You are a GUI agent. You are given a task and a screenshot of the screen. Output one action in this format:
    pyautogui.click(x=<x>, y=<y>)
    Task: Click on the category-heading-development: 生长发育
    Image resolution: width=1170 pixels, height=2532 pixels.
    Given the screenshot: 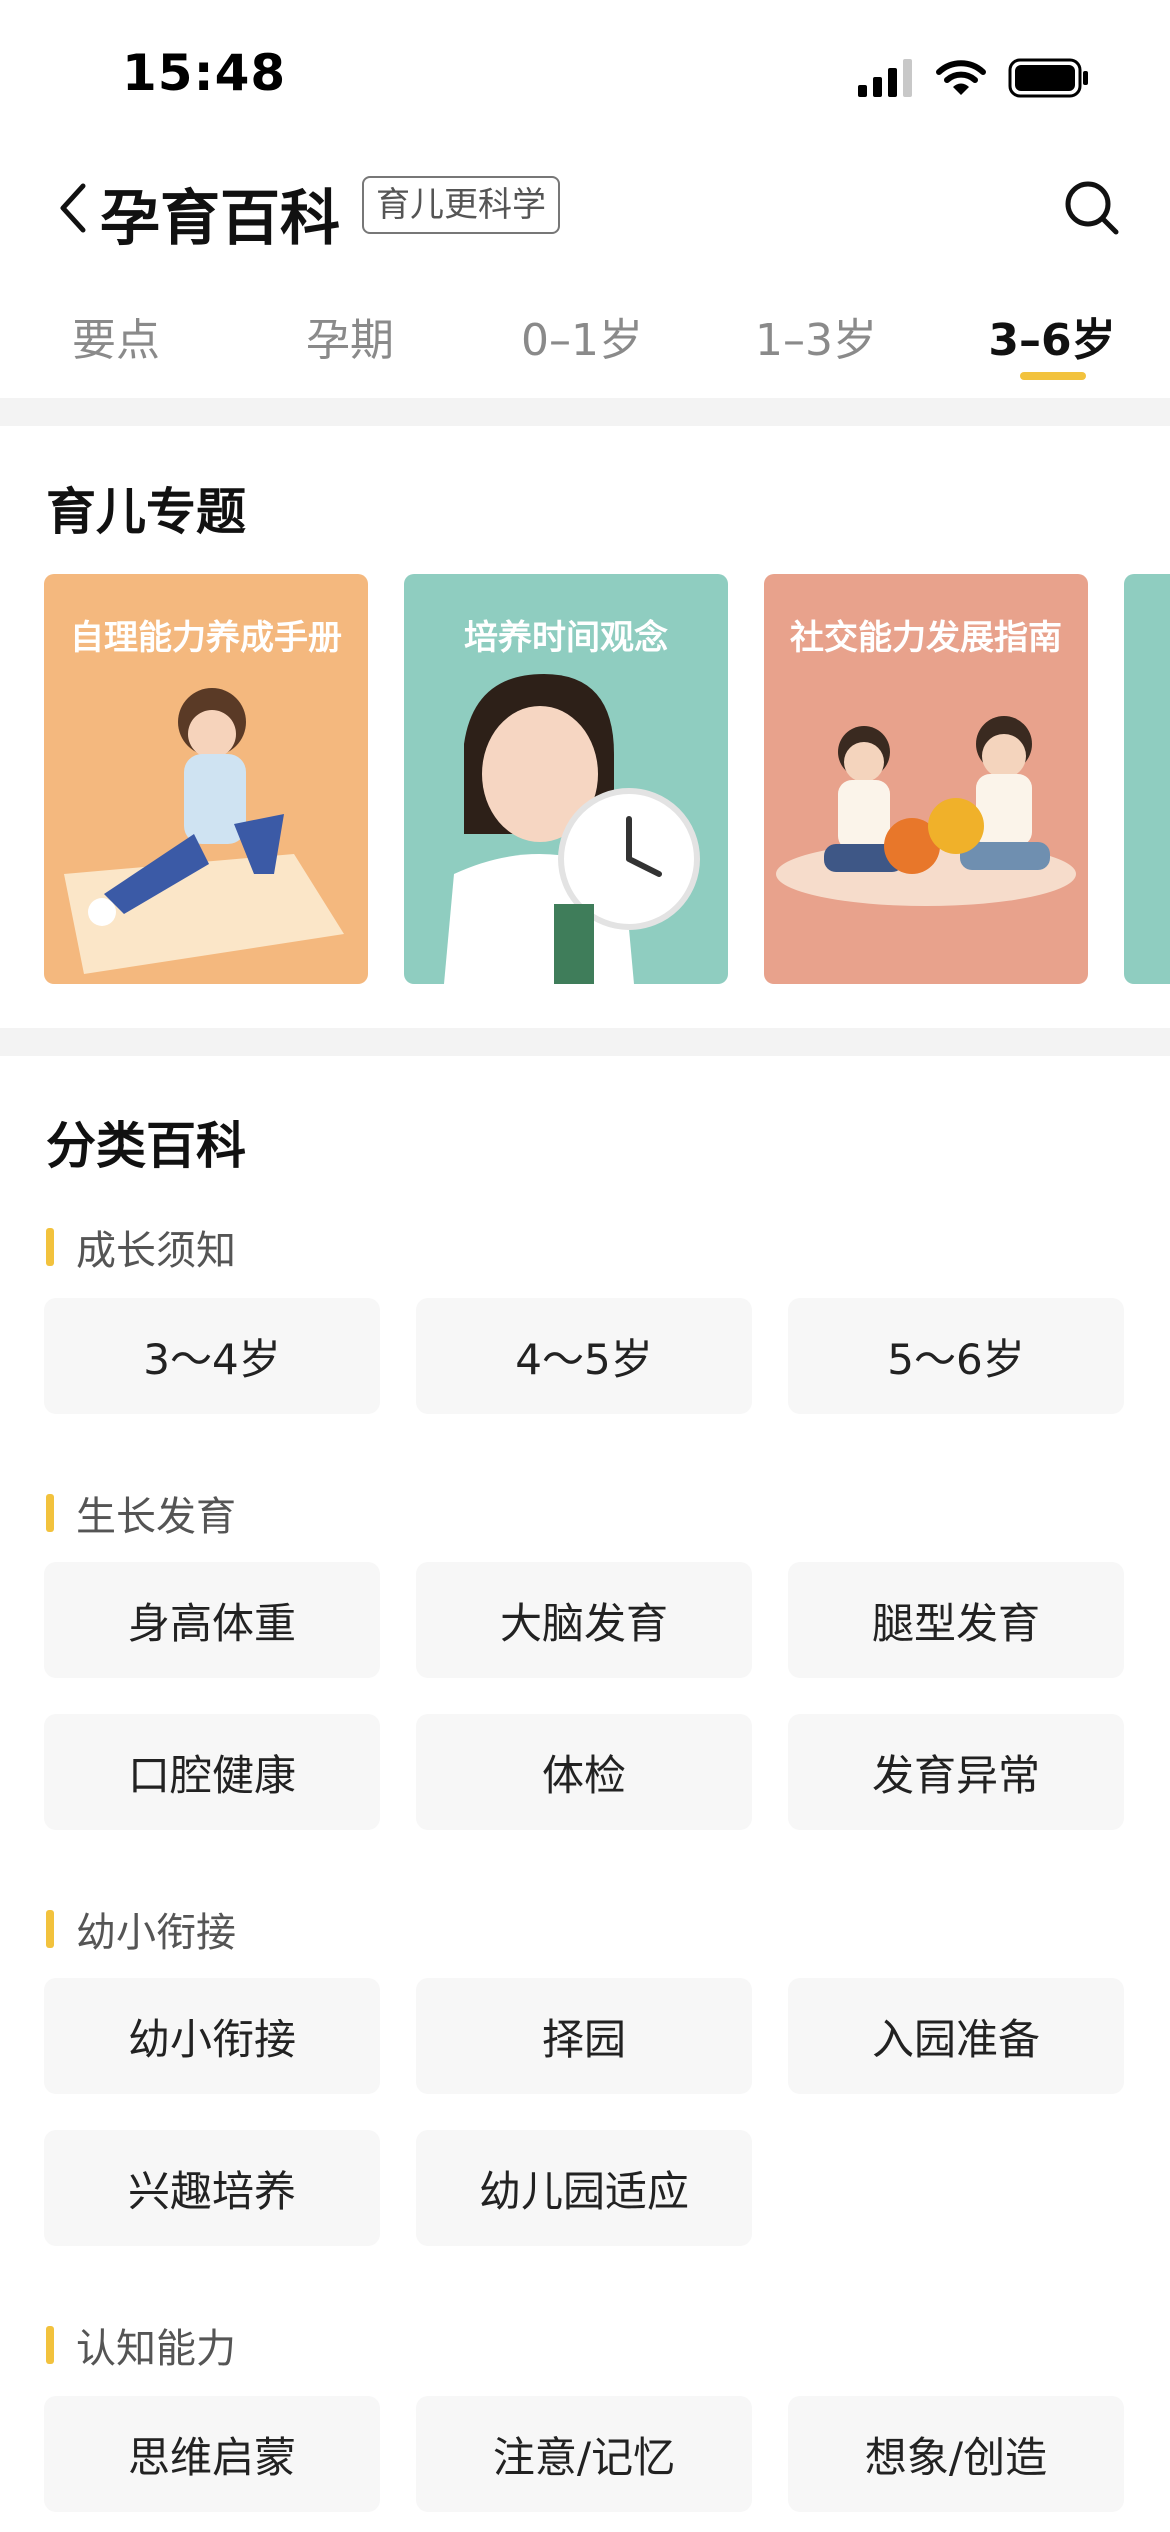 What is the action you would take?
    pyautogui.click(x=141, y=1513)
    